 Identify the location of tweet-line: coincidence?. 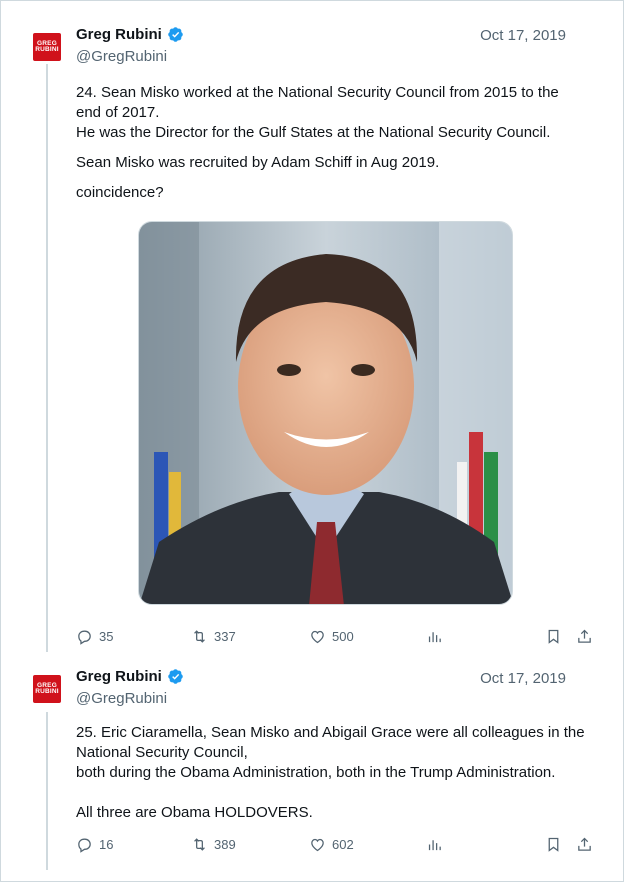
(120, 192).